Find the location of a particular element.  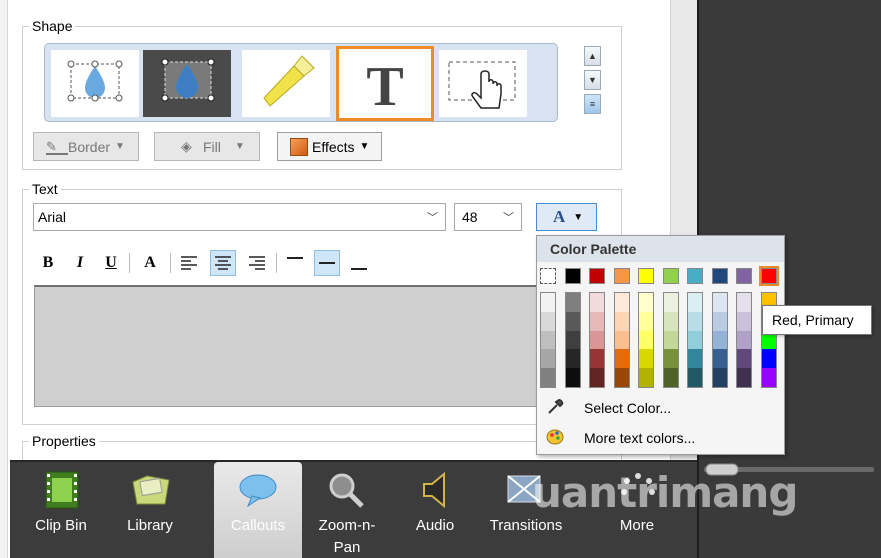

palette-colors-icon is located at coordinates (555, 438).